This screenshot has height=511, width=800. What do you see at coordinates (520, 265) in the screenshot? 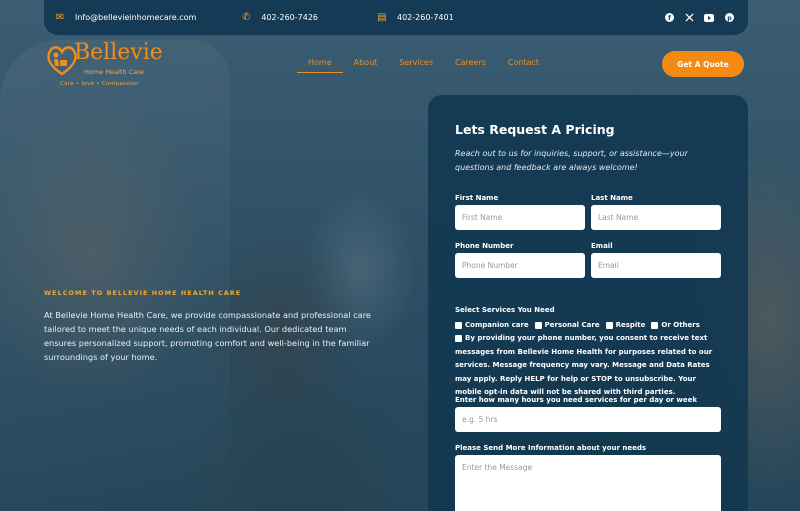
I see `phone-input: Phone Number` at bounding box center [520, 265].